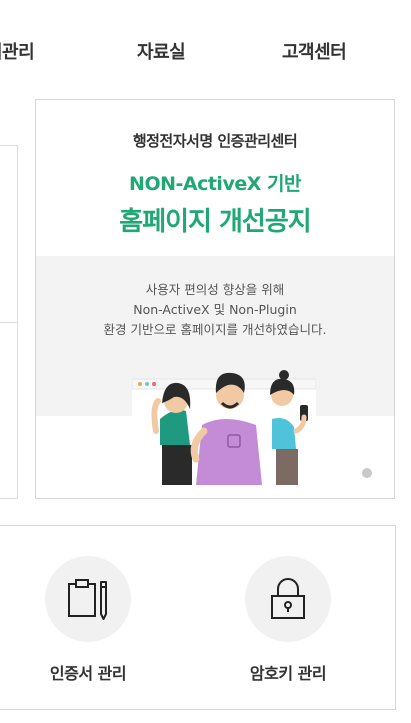 The image size is (411, 723). Describe the element at coordinates (9, 234) in the screenshot. I see `left-panel-fragment-top` at that location.